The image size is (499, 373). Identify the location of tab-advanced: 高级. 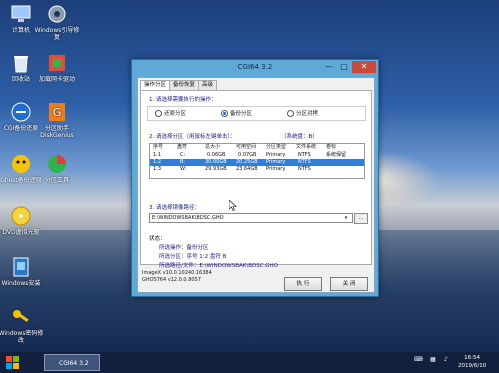
(208, 85).